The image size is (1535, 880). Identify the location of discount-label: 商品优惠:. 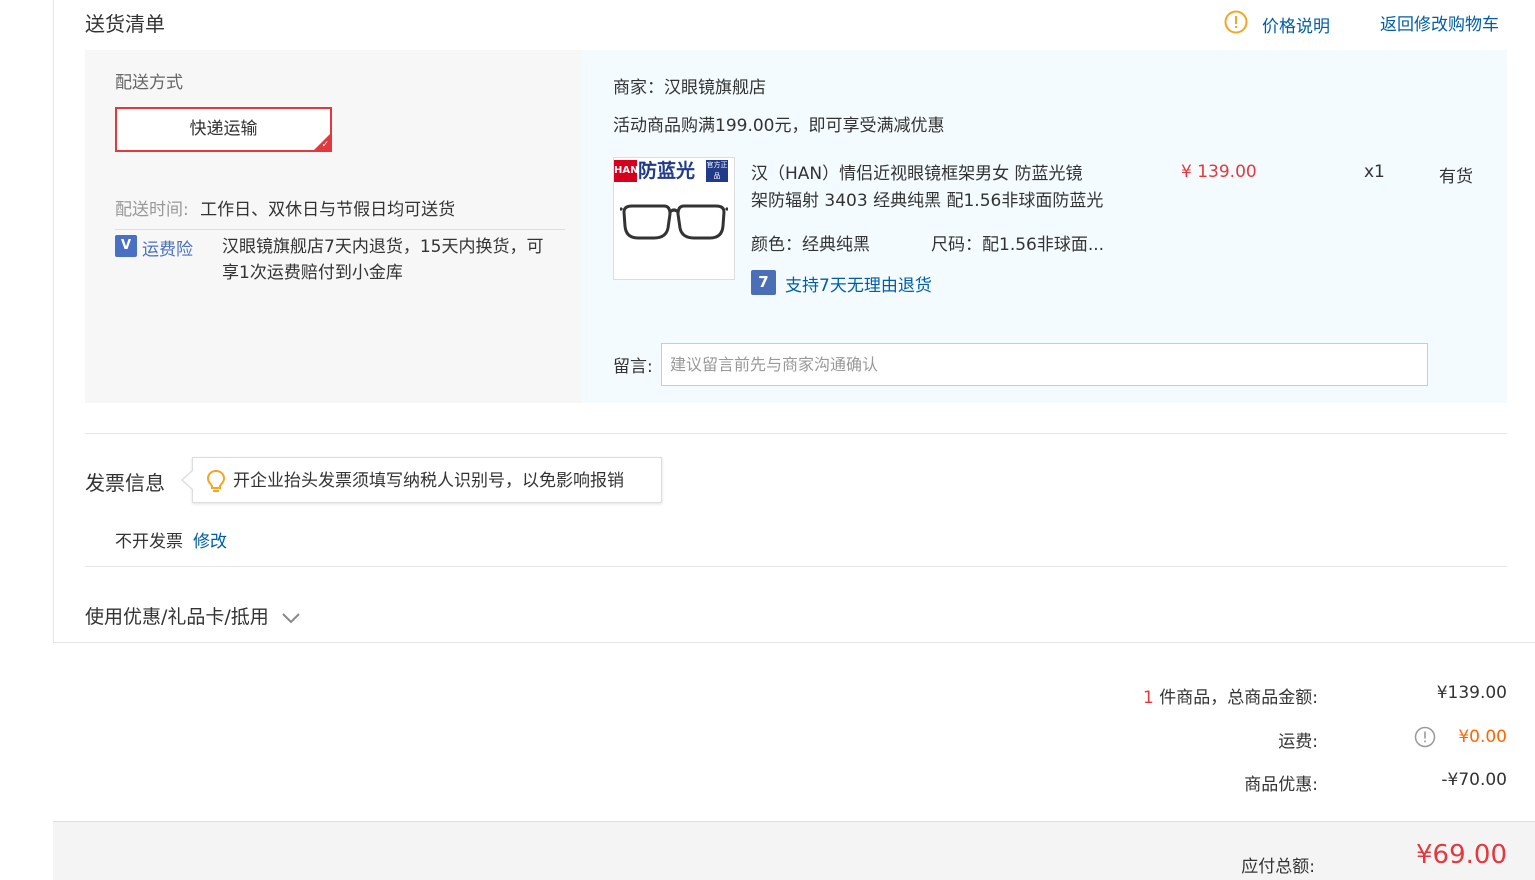
(1281, 785).